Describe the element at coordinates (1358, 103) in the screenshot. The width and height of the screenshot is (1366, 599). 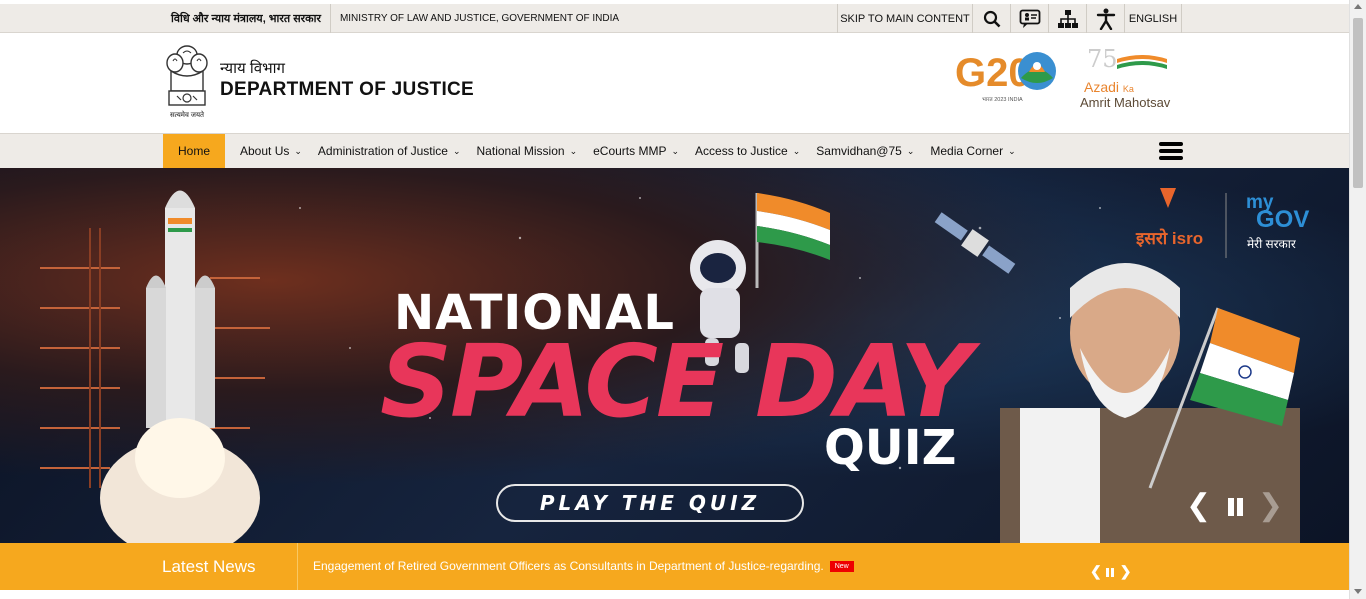
I see `scrollbar-thumb` at that location.